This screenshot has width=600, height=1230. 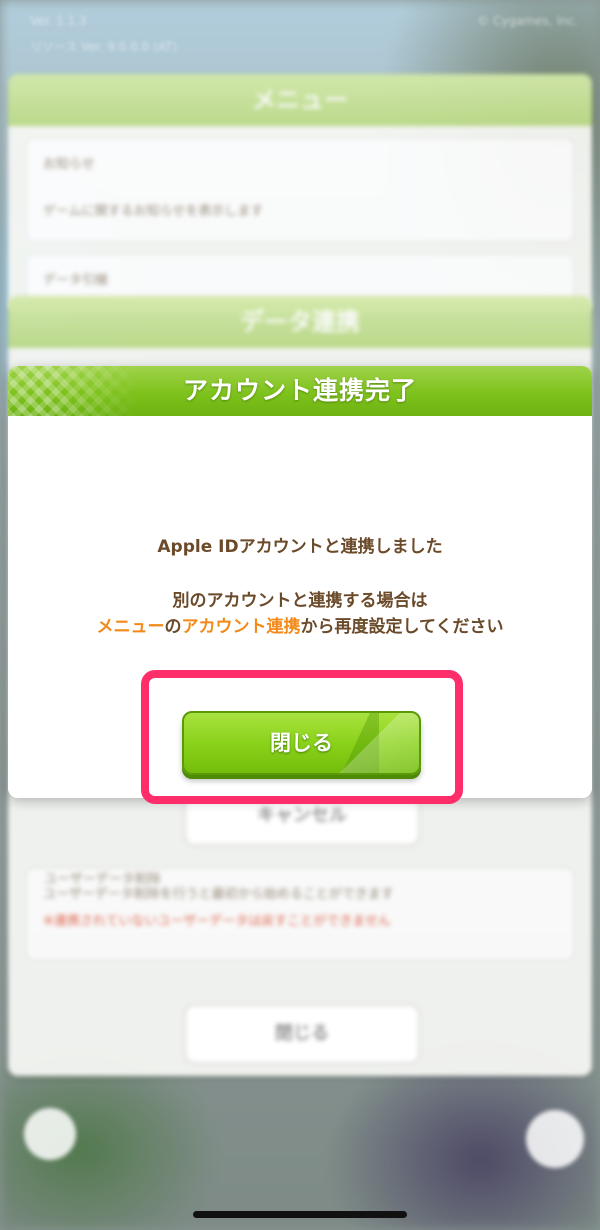 I want to click on message-reconfigure: メニューのアカウント連携から再度設定してください, so click(x=300, y=624).